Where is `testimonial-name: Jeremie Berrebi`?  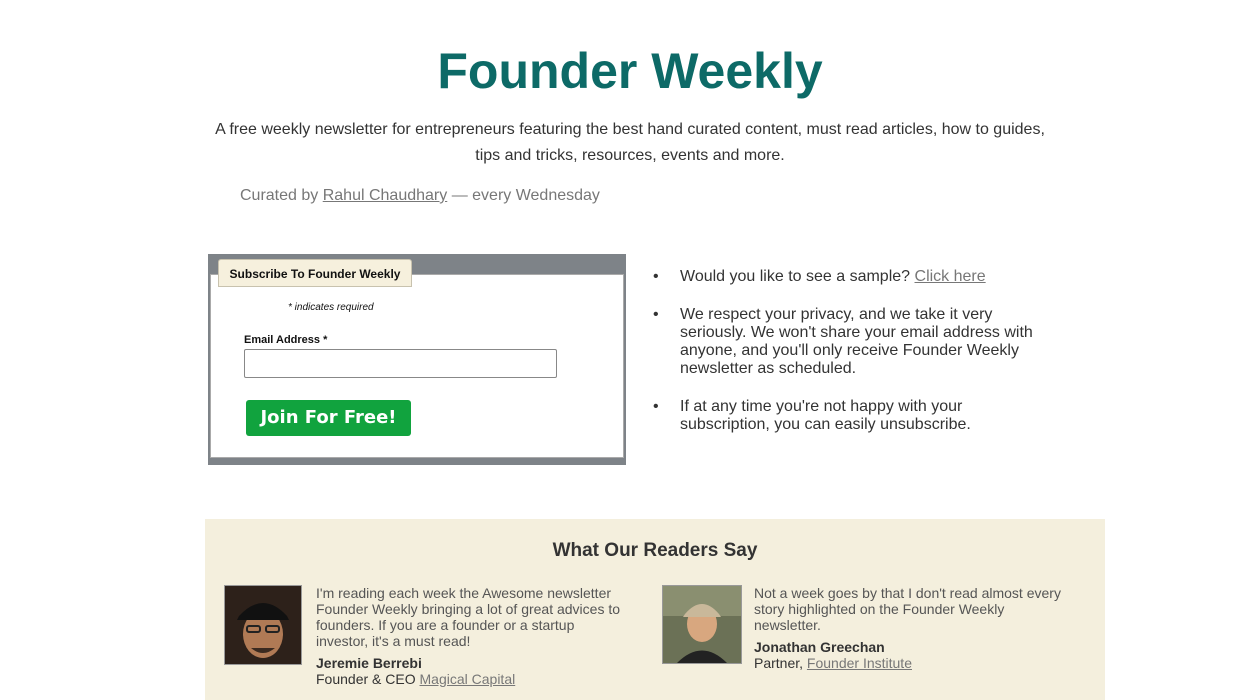 testimonial-name: Jeremie Berrebi is located at coordinates (369, 663).